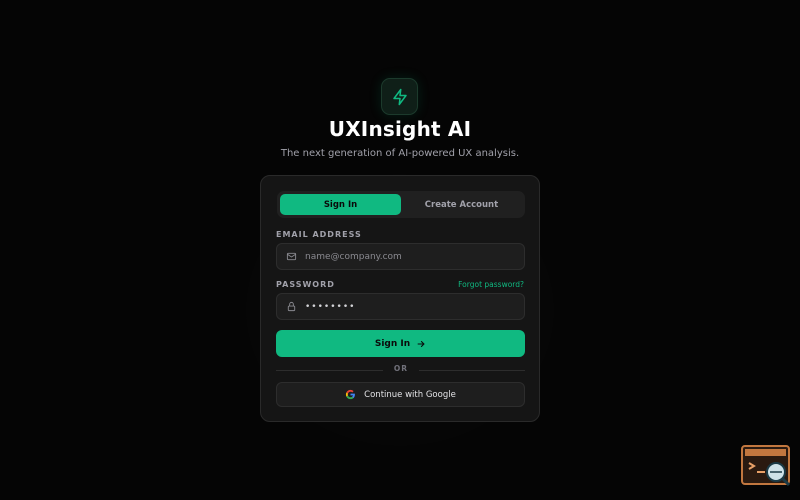  I want to click on forgot-password-link: Forgot password?, so click(491, 284).